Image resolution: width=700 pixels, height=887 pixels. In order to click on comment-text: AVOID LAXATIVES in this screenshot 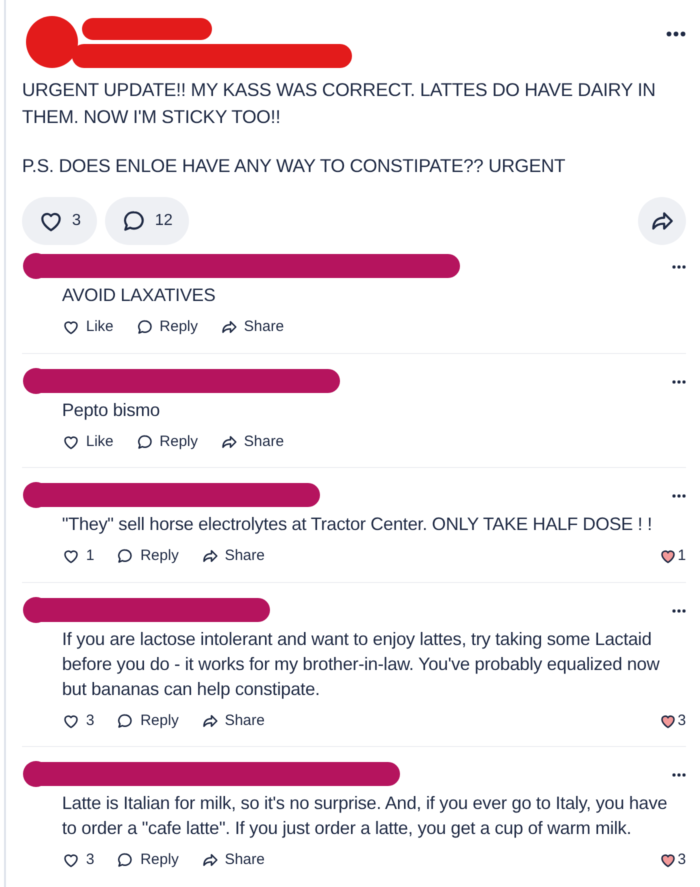, I will do `click(139, 295)`.